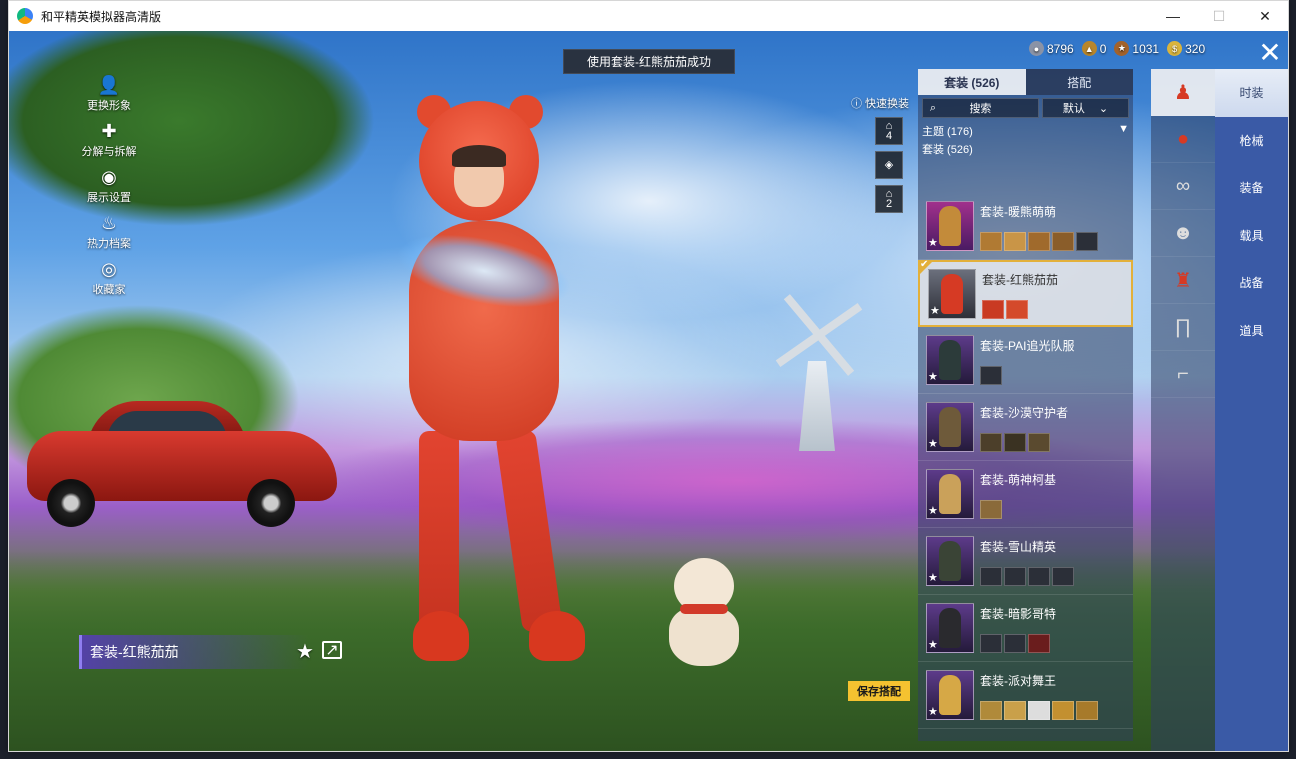  Describe the element at coordinates (1018, 547) in the screenshot. I see `outfit-name: 套装-雪山精英` at that location.